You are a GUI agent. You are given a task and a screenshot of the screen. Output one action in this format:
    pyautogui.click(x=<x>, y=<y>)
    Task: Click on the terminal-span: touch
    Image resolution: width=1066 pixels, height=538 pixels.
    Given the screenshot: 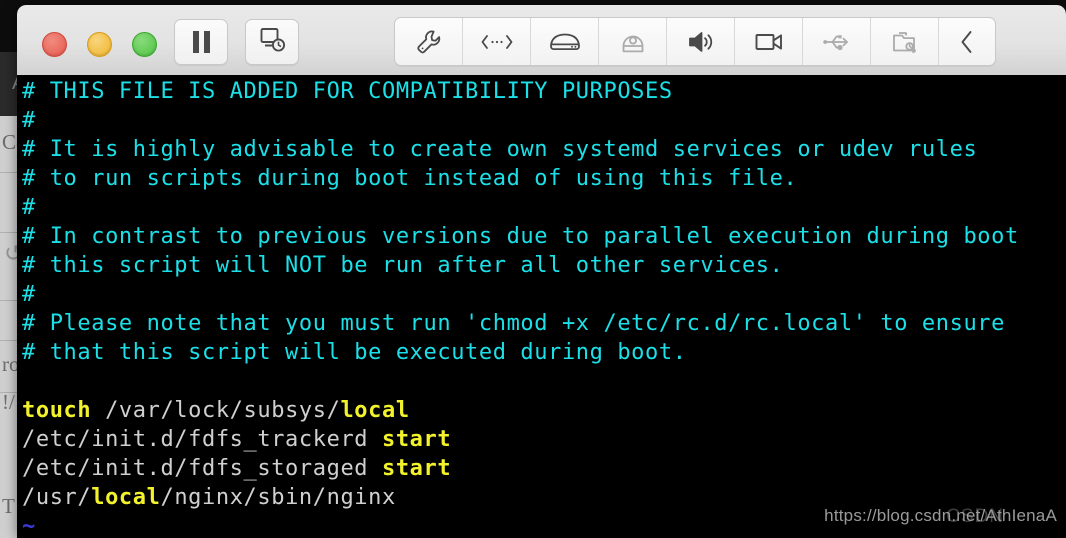 What is the action you would take?
    pyautogui.click(x=57, y=410)
    